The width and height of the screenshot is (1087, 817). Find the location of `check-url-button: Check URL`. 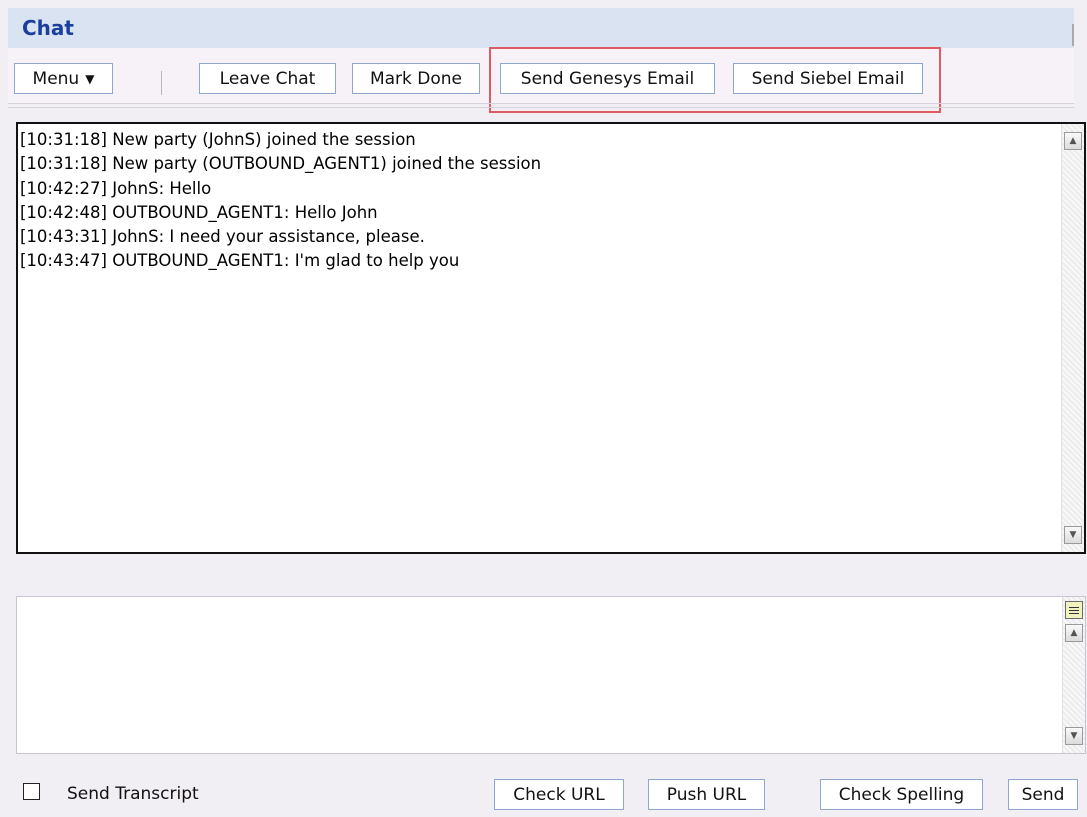

check-url-button: Check URL is located at coordinates (559, 794).